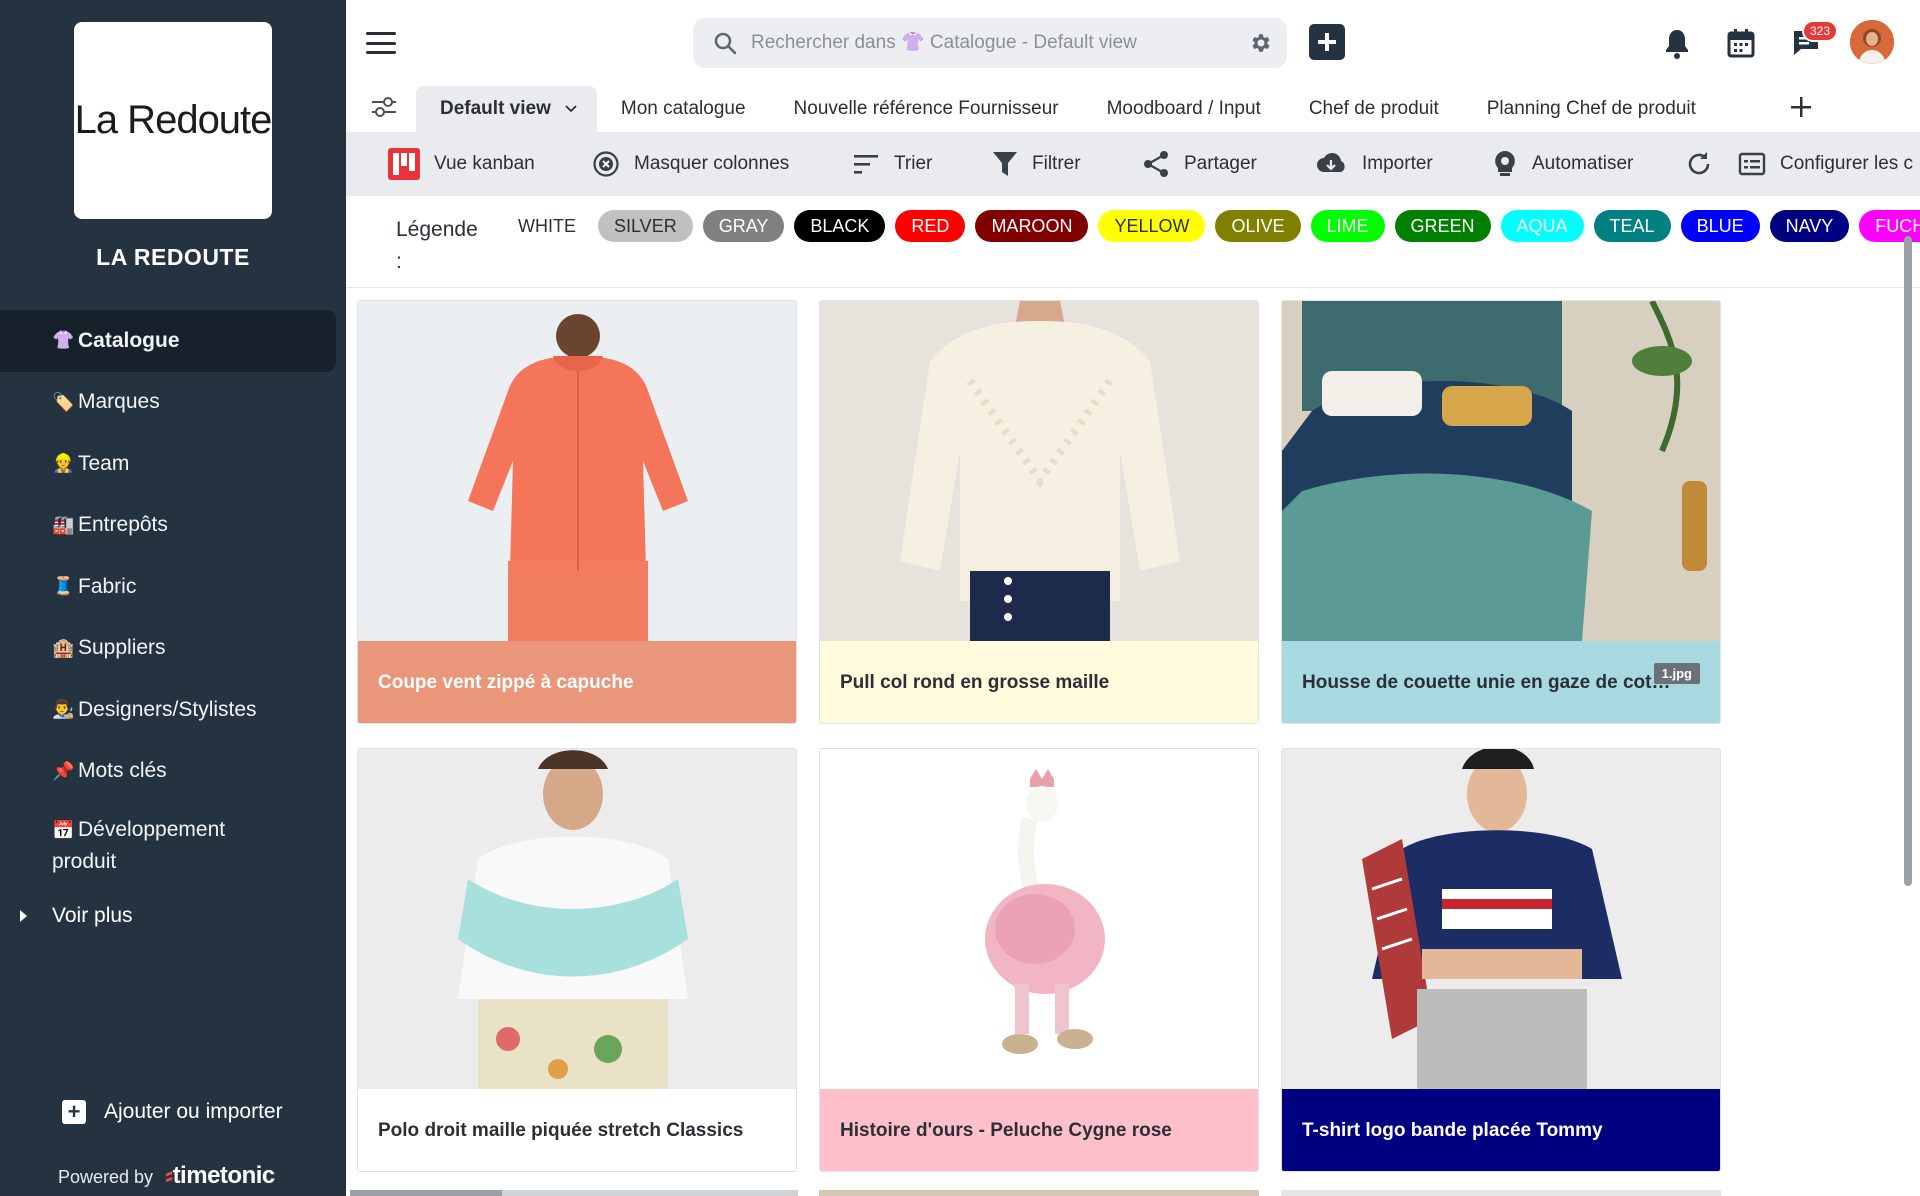 This screenshot has height=1196, width=1920. What do you see at coordinates (690, 164) in the screenshot?
I see `hide-columns-button: Masquer colonnes` at bounding box center [690, 164].